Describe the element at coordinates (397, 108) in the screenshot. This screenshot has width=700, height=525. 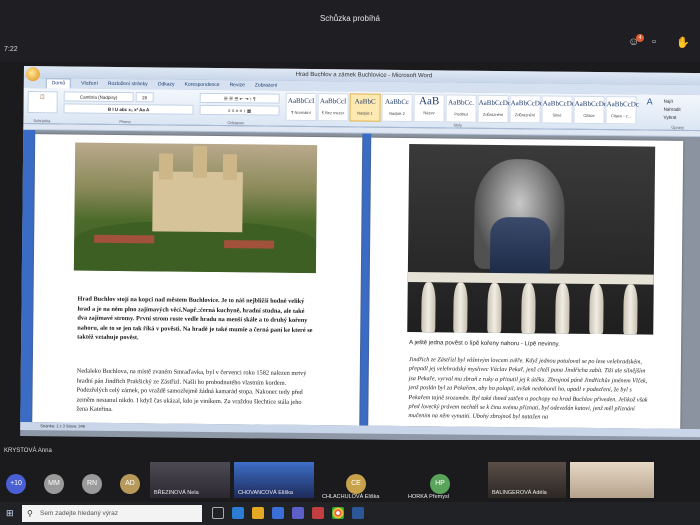
I see `style-heading-2: AaBbCc Nadpis 2` at that location.